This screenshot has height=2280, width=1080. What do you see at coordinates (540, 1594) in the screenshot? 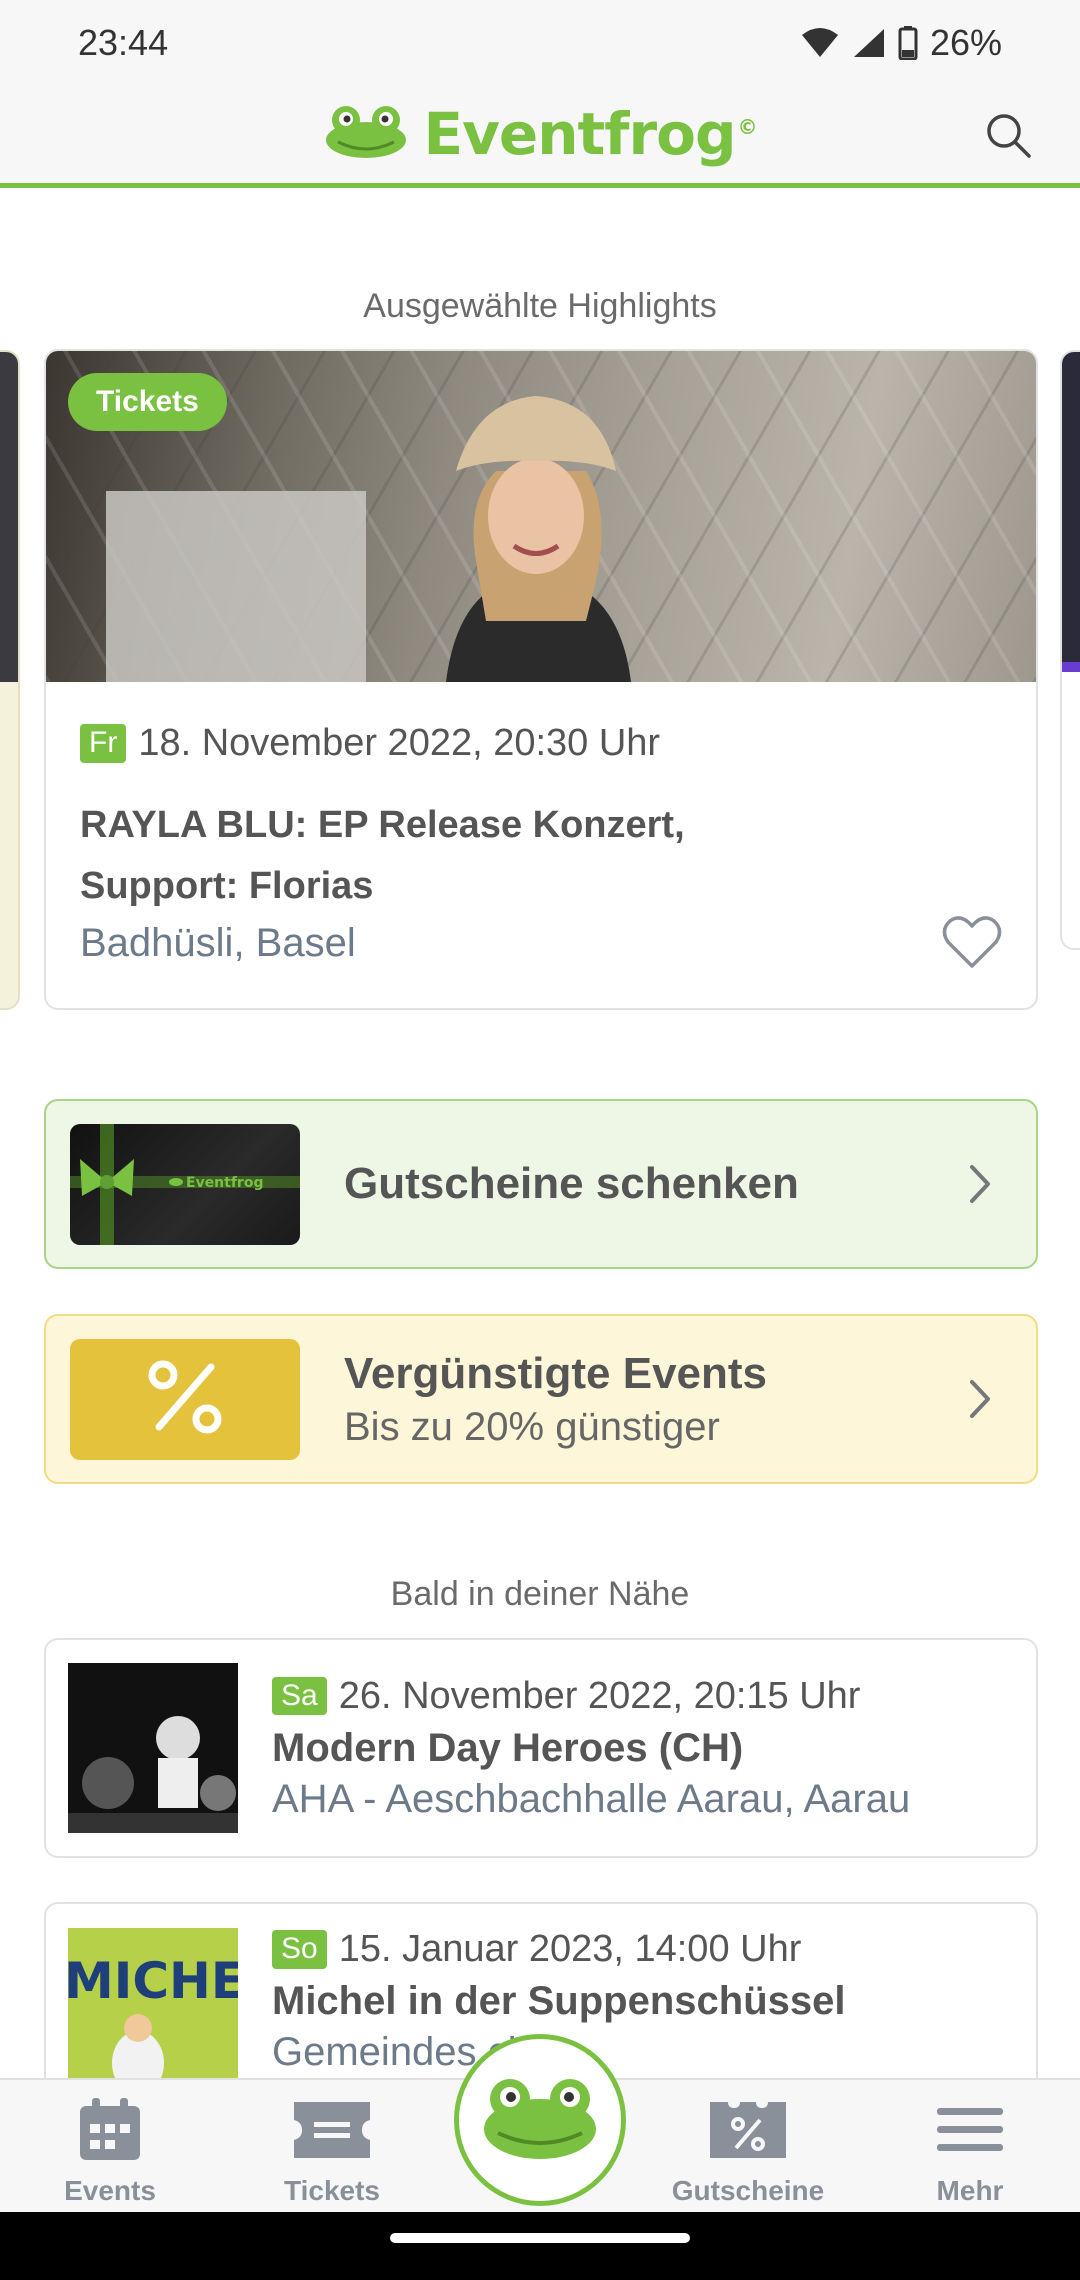
I see `nearby-section-title: Bald in deiner Nähe` at bounding box center [540, 1594].